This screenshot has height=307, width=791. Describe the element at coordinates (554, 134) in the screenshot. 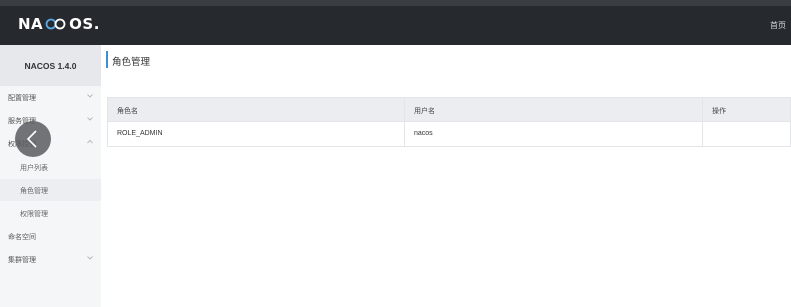

I see `cell-username: nacos` at that location.